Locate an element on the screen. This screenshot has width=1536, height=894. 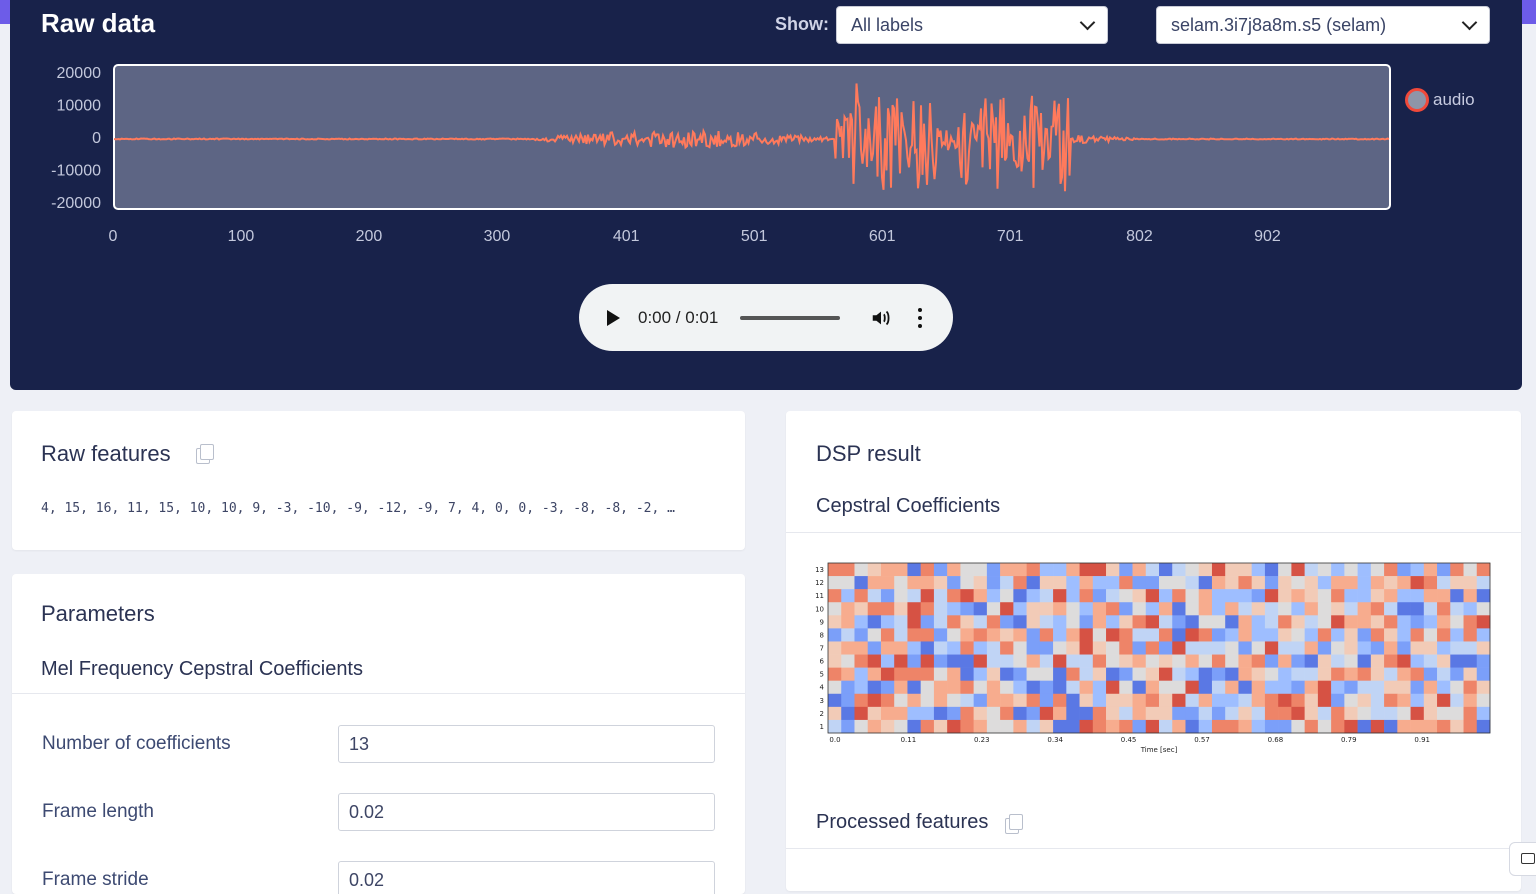
play-icon is located at coordinates (613, 317).